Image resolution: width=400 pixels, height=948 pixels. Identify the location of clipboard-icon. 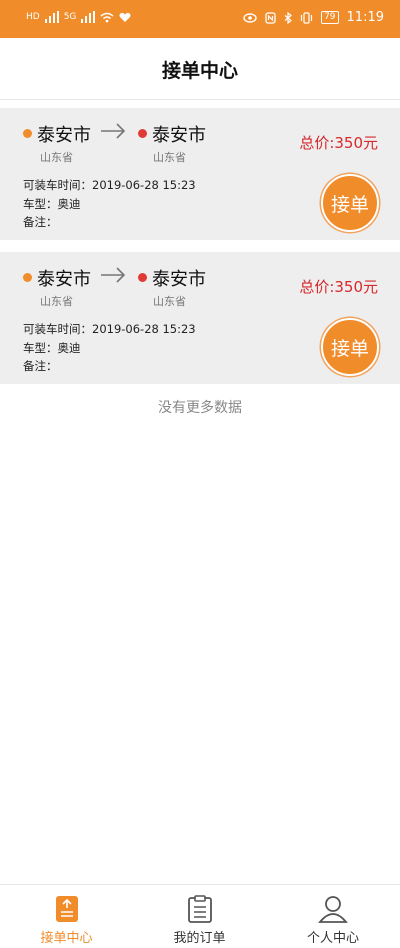
(199, 909).